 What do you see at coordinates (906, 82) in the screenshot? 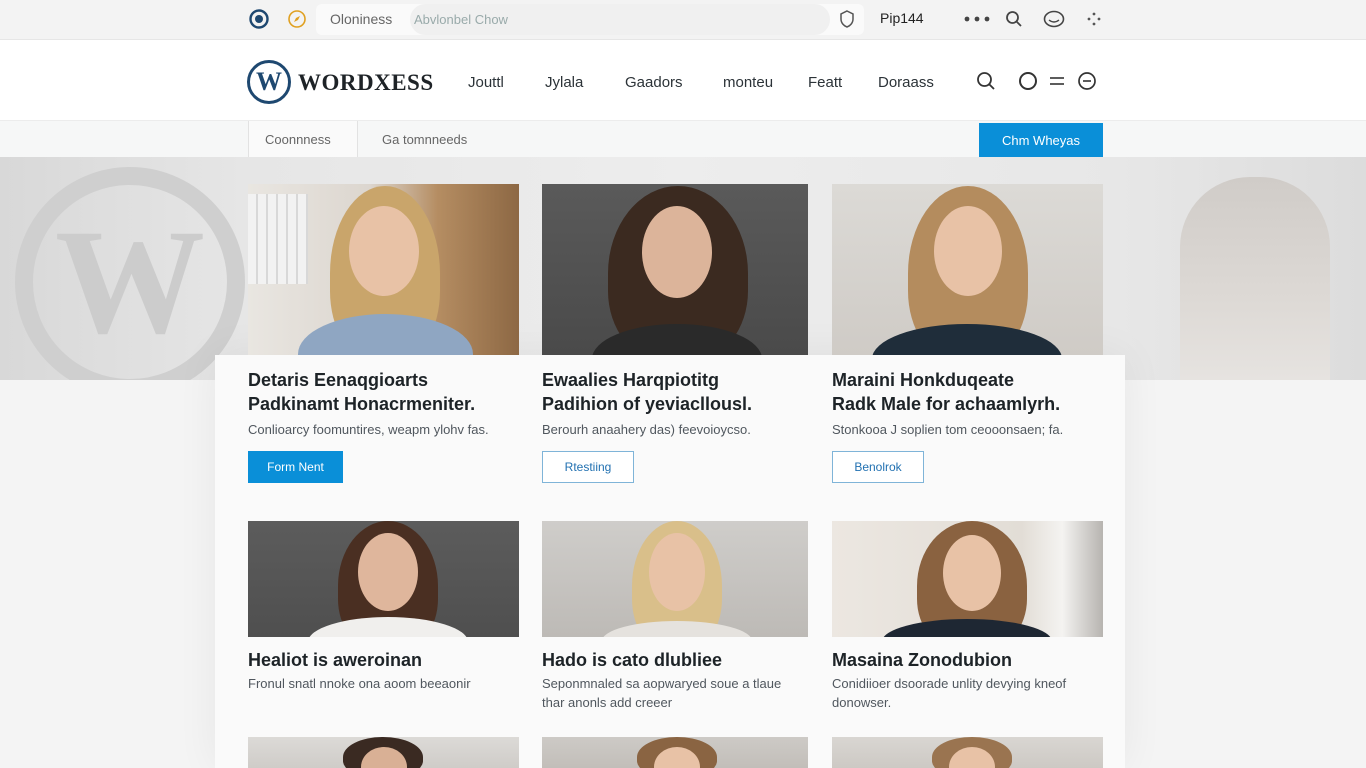
I see `nav-item-6: Doraass` at bounding box center [906, 82].